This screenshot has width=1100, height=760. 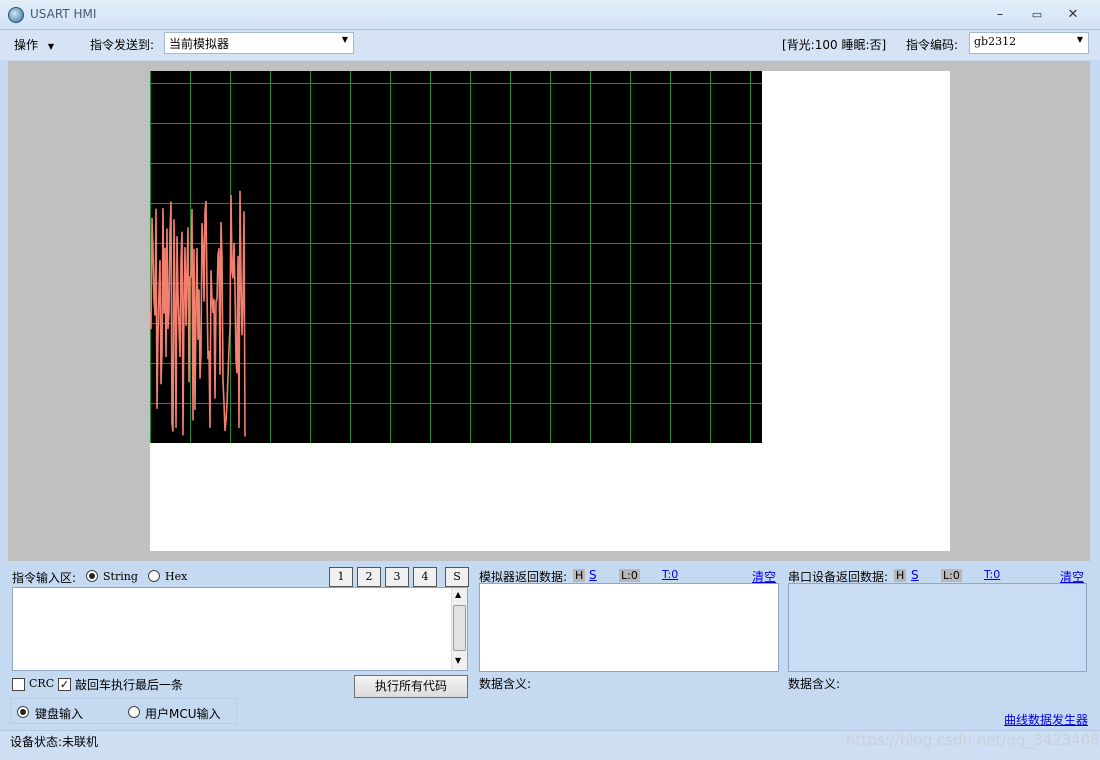 I want to click on encoding-label: 指令编码:, so click(x=932, y=45).